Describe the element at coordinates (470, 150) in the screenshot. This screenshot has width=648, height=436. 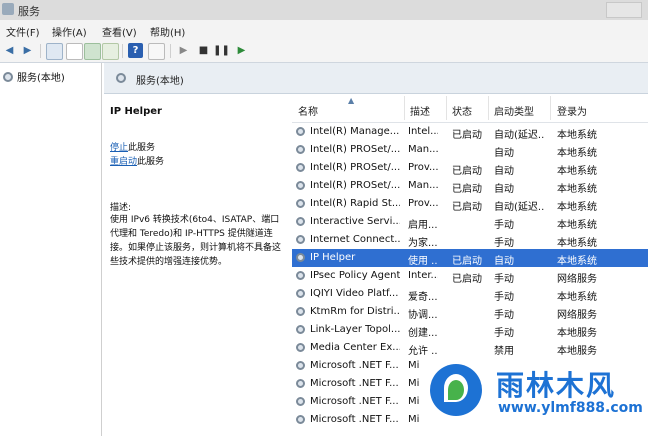
I see `table-row: Intel(R) PROSet/... Man... 自动 本地系统` at that location.